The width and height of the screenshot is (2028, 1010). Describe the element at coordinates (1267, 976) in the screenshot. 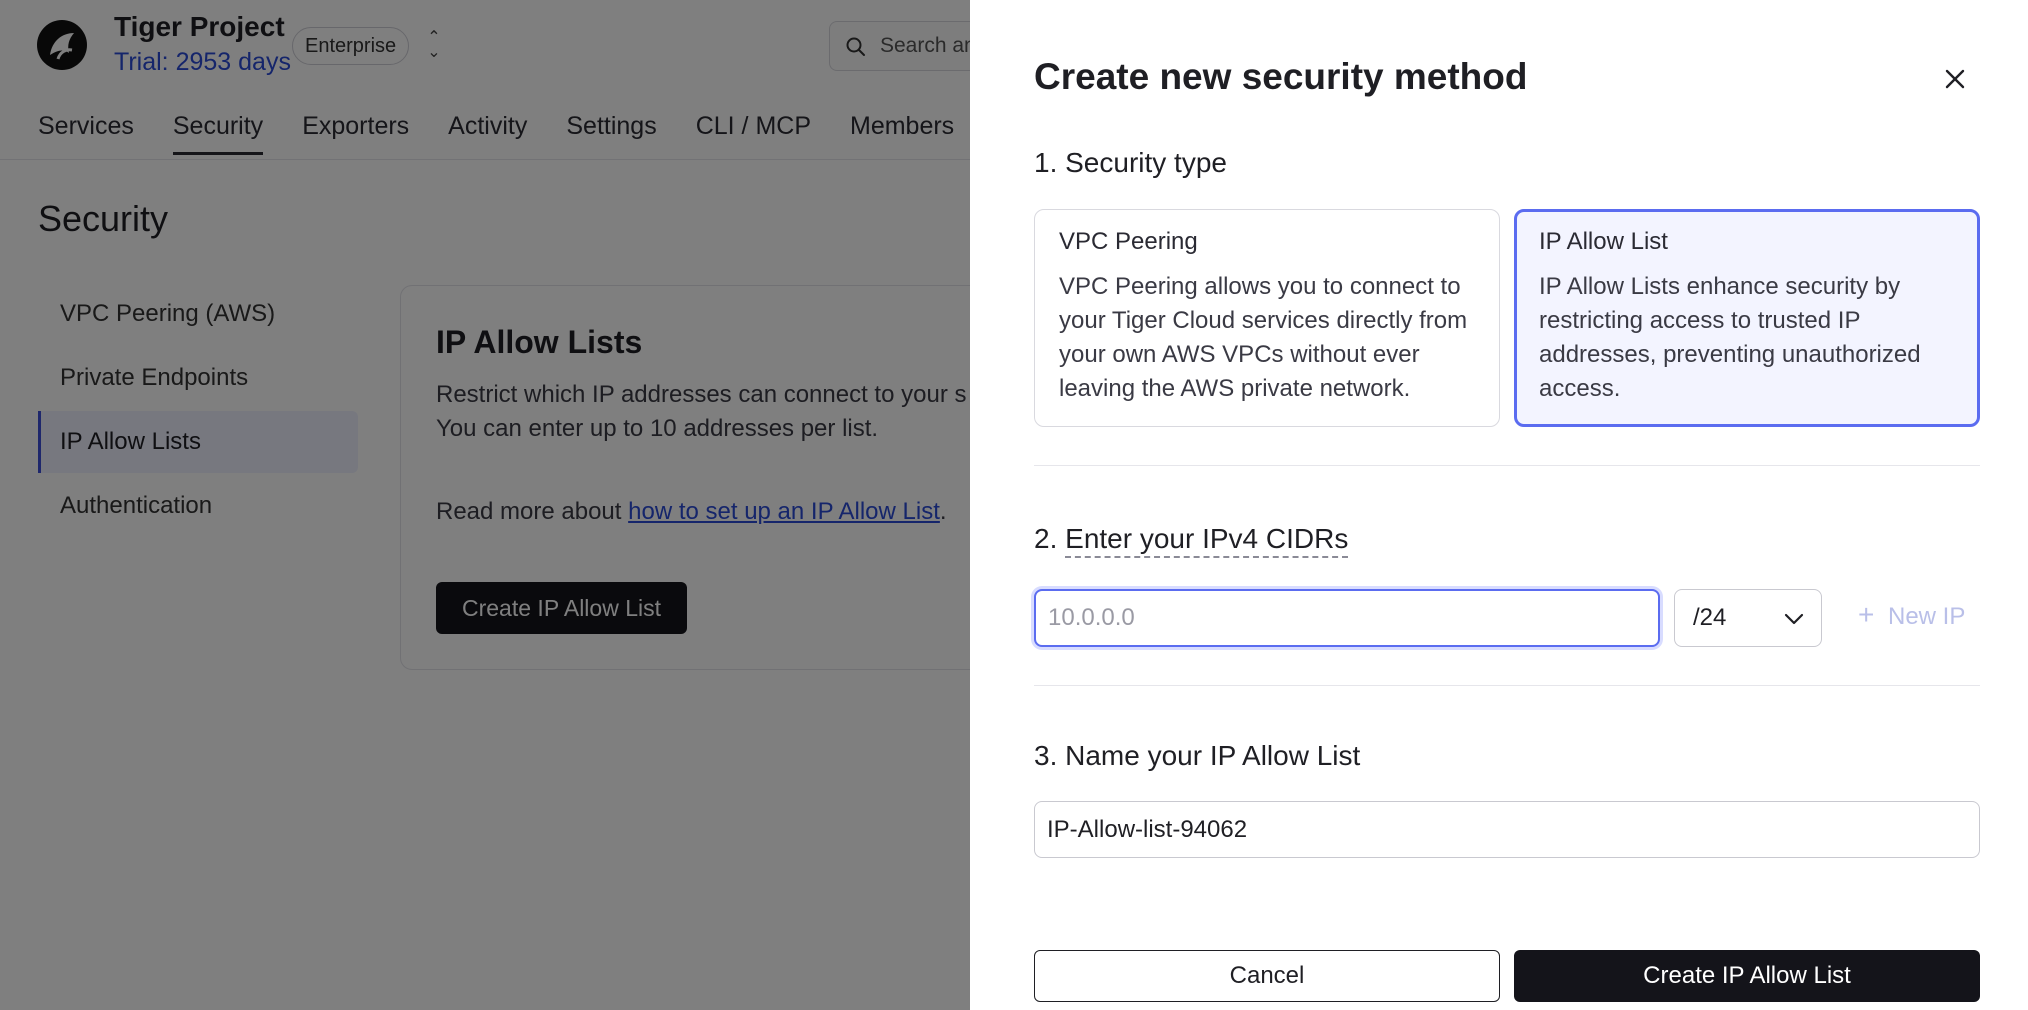

I see `cancel-button: Cancel` at that location.